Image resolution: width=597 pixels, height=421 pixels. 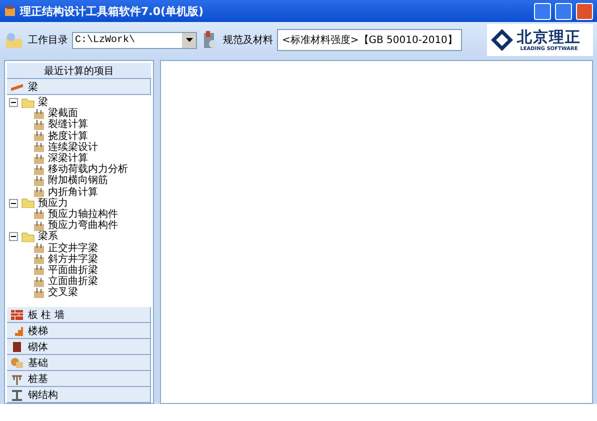 I want to click on tree-item: 裂缝计算, so click(x=81, y=125).